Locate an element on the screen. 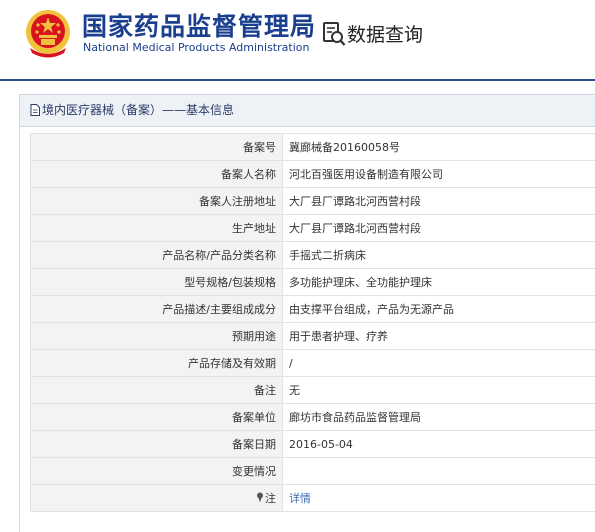 This screenshot has width=595, height=532. field-label: 生产地址 is located at coordinates (157, 228).